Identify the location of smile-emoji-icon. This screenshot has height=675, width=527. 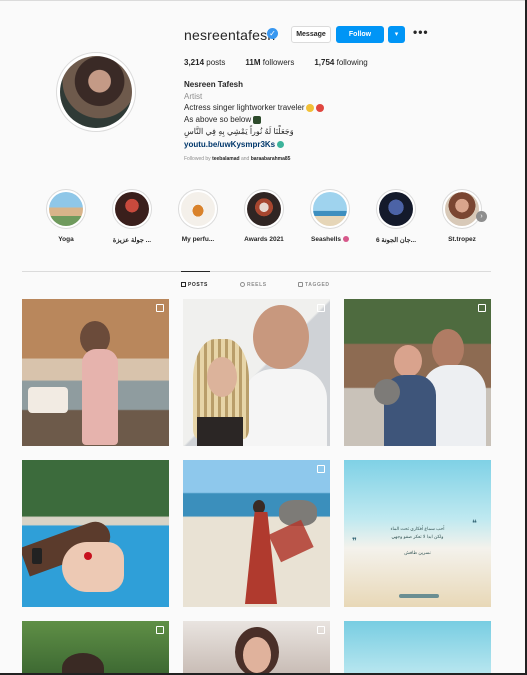
(310, 107).